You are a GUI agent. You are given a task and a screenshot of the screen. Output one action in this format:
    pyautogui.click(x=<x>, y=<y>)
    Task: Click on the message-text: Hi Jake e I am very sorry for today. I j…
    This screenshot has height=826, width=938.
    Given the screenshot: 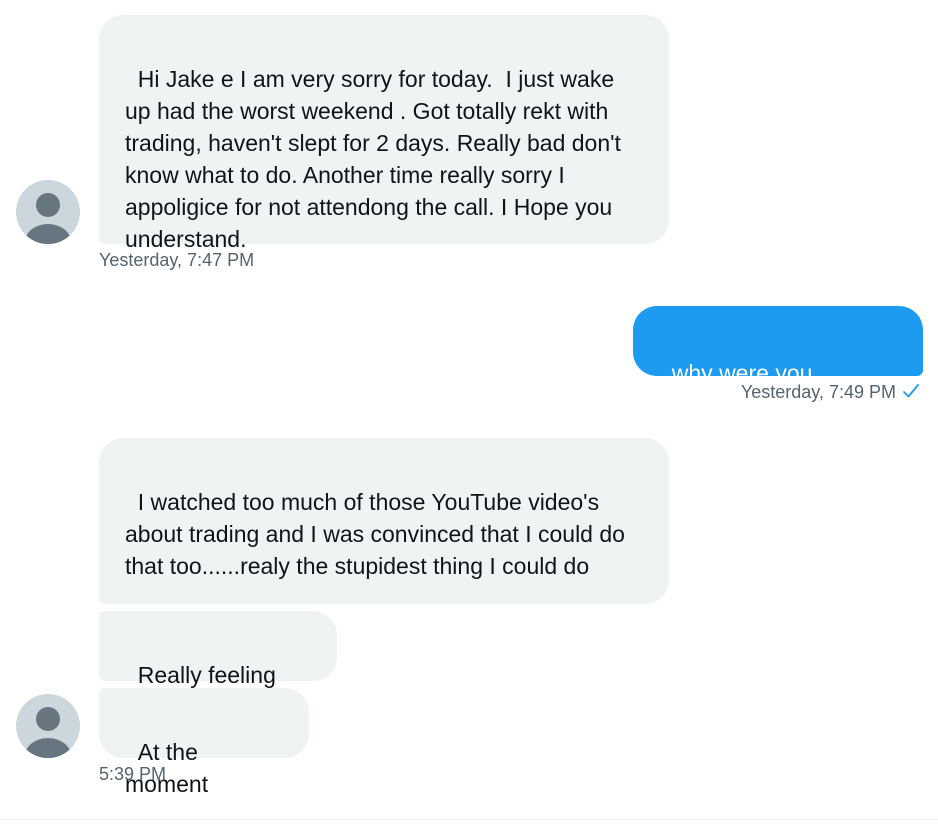 What is the action you would take?
    pyautogui.click(x=376, y=159)
    